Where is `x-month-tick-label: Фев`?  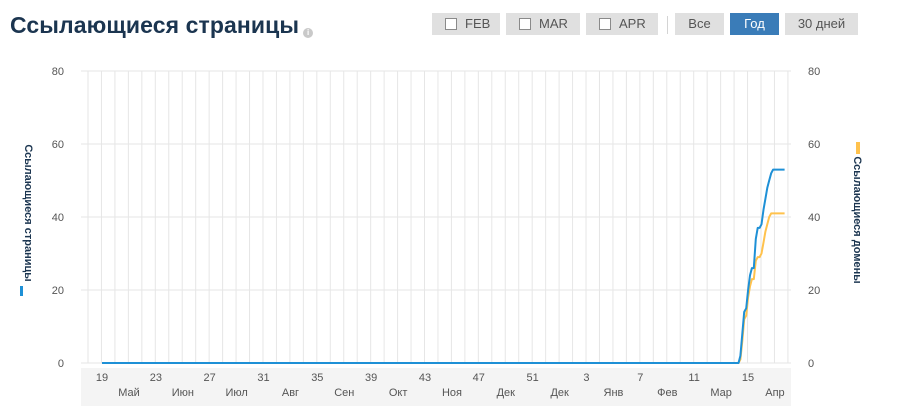
x-month-tick-label: Фев is located at coordinates (667, 393).